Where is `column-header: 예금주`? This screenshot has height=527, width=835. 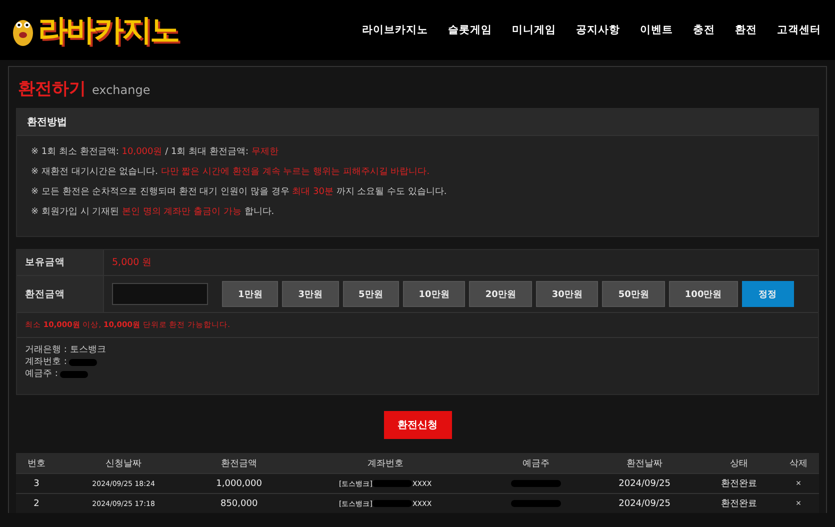
column-header: 예금주 is located at coordinates (536, 463).